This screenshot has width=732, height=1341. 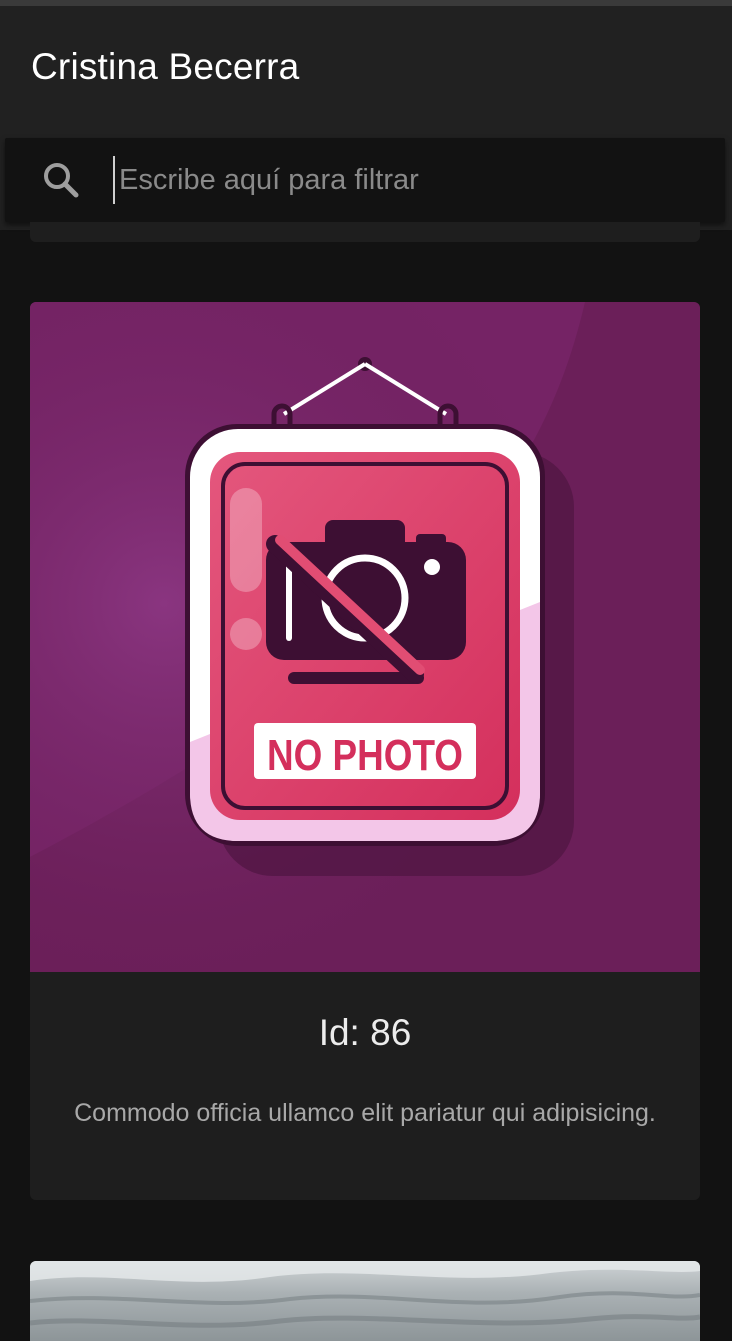 I want to click on search-bar, so click(x=365, y=180).